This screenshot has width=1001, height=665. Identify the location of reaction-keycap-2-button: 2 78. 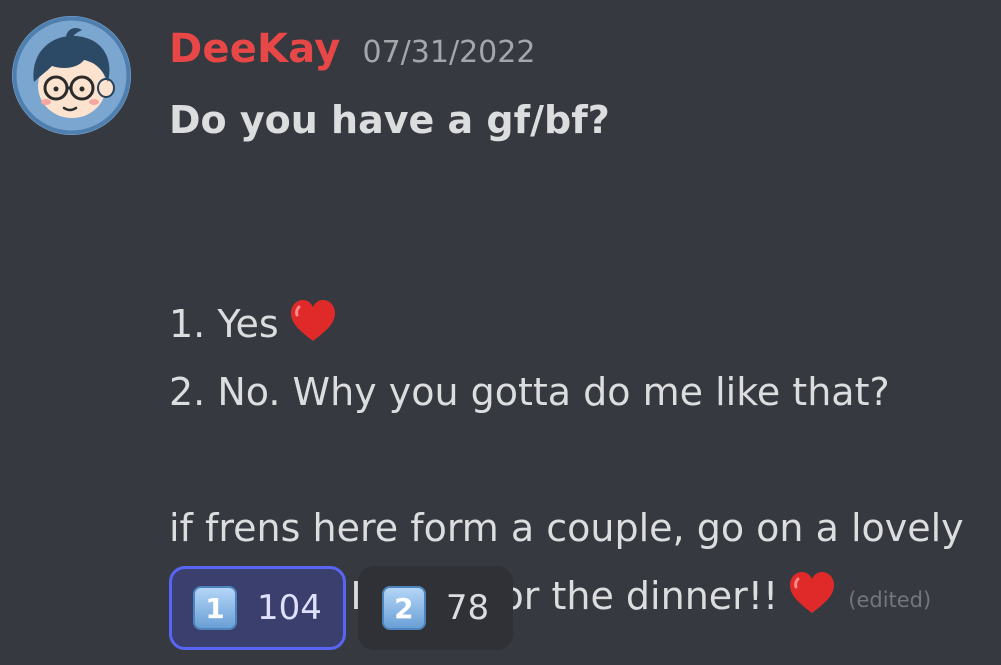
(435, 608).